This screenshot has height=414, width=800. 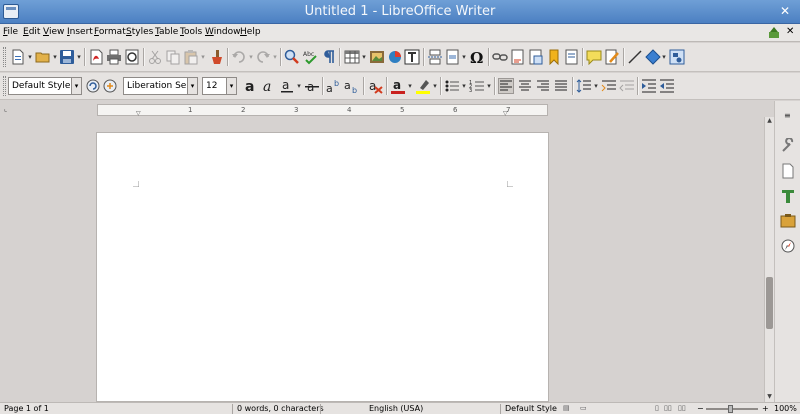 I want to click on paste-dropdown: ▾, so click(x=203, y=57).